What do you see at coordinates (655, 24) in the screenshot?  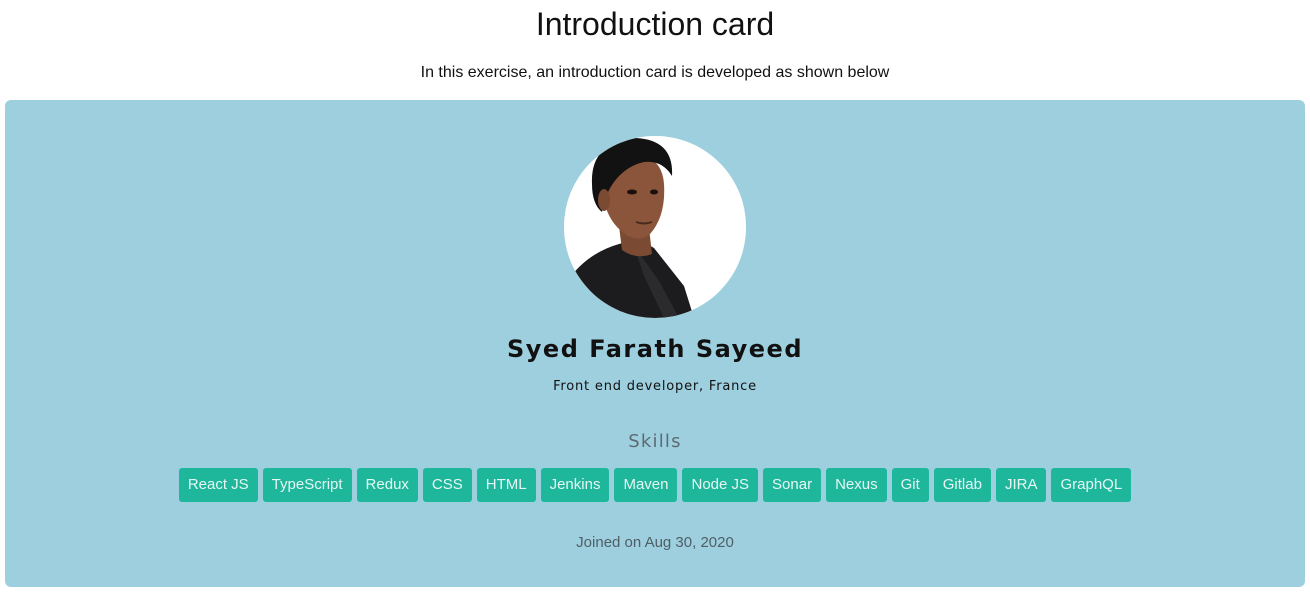 I see `page-title: Introduction card` at bounding box center [655, 24].